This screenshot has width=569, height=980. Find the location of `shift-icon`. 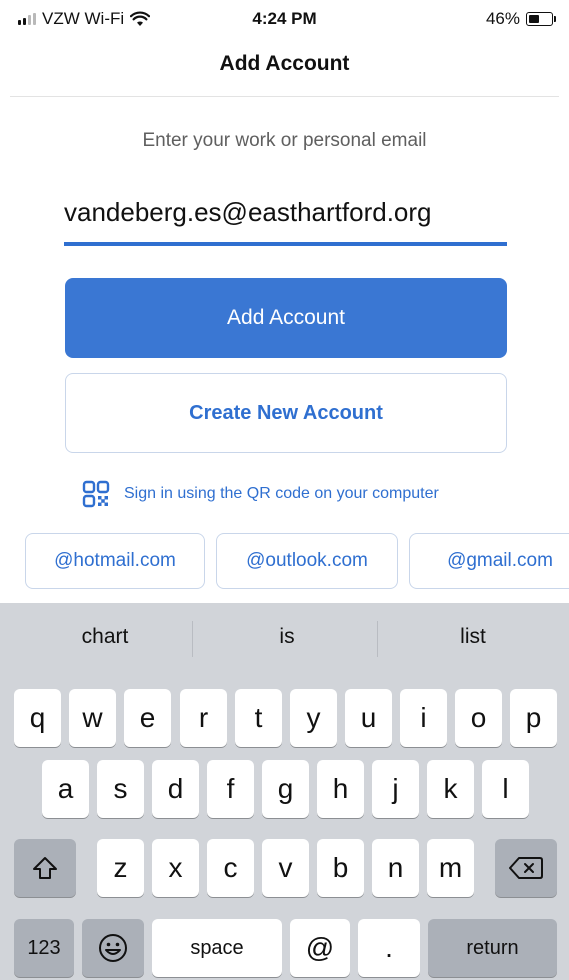

shift-icon is located at coordinates (45, 868).